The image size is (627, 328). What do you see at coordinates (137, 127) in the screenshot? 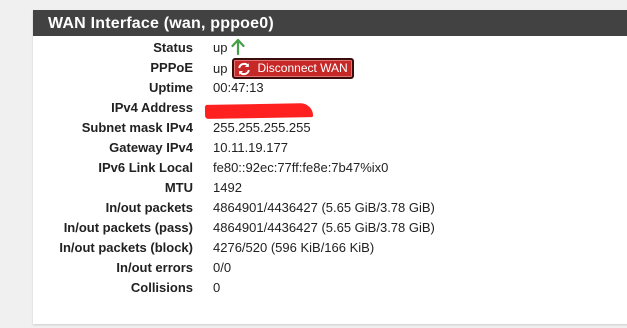
I see `subnet-mask-ipv4-label: Subnet mask IPv4` at bounding box center [137, 127].